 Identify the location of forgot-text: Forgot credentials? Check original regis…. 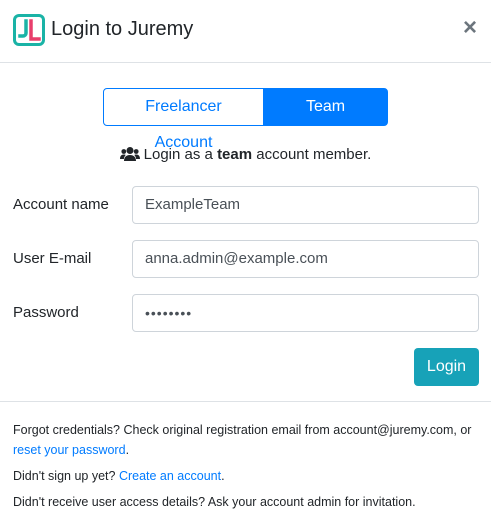
(242, 430).